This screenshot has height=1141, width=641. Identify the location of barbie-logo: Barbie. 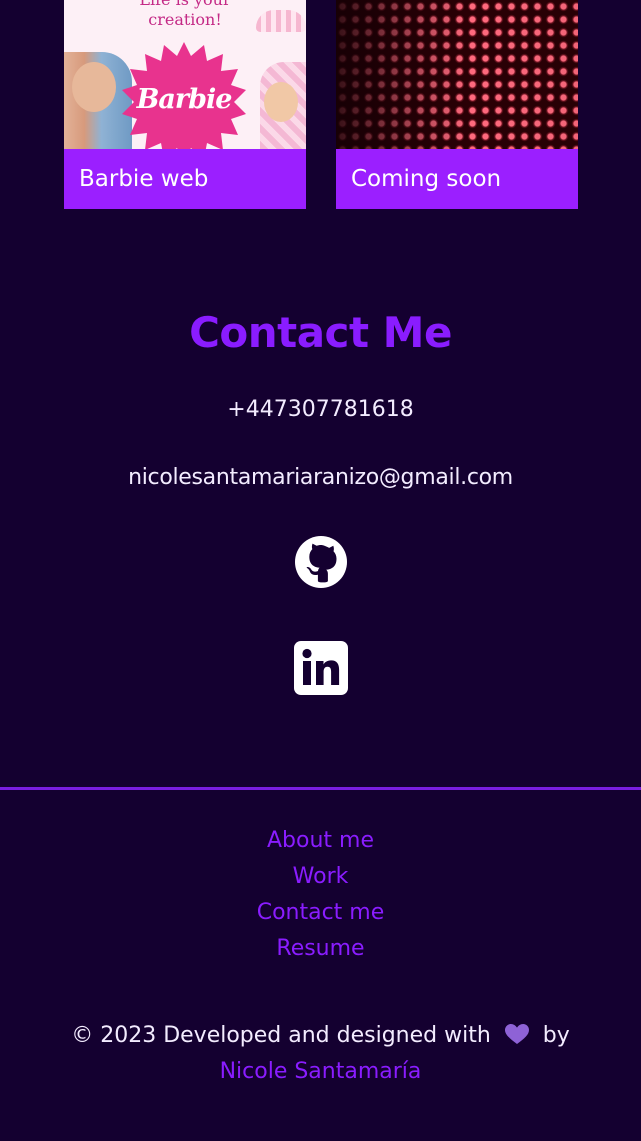
(184, 99).